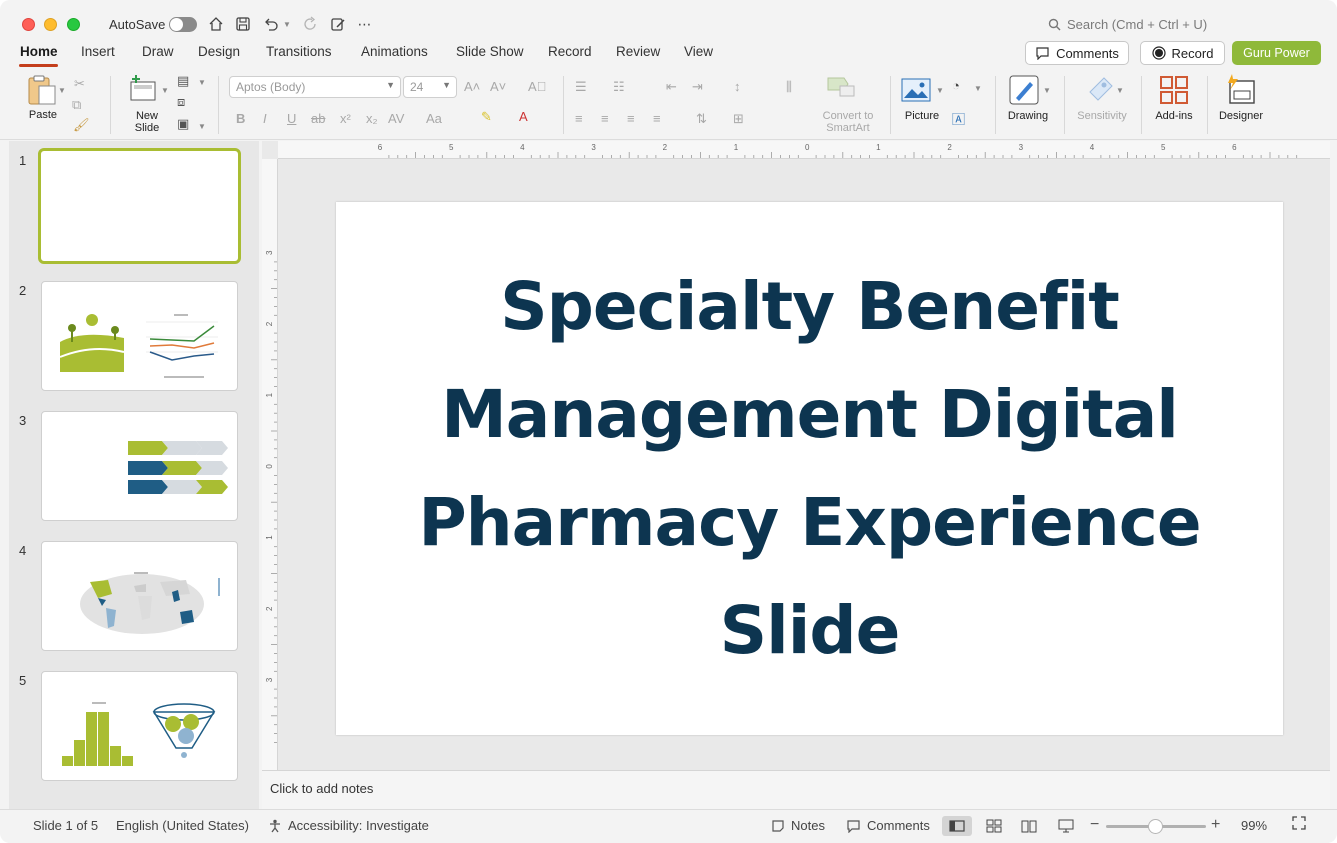  What do you see at coordinates (1182, 53) in the screenshot?
I see `record-button: Record` at bounding box center [1182, 53].